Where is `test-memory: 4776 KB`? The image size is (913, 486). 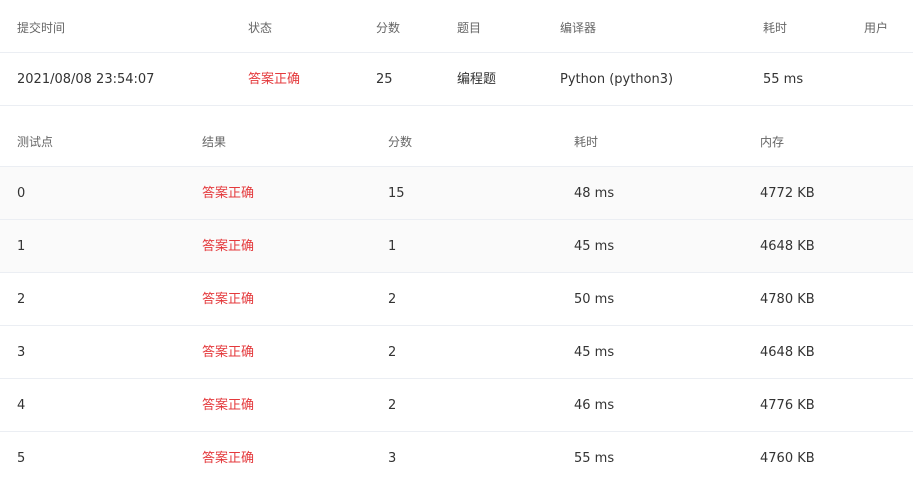
test-memory: 4776 KB is located at coordinates (787, 405).